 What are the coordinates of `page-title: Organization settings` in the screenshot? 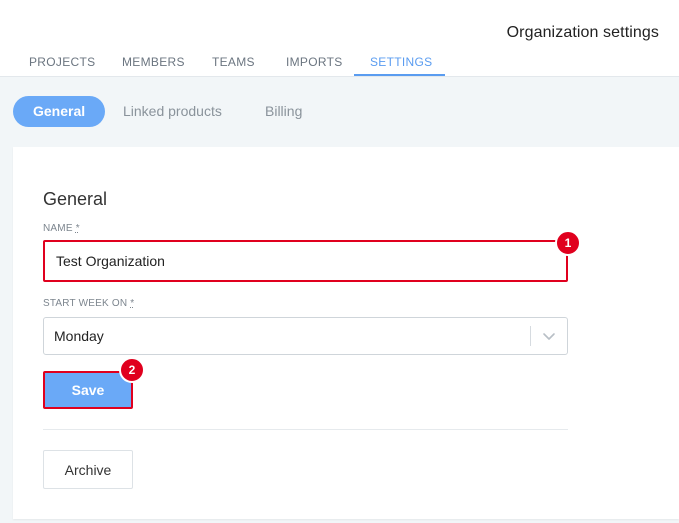 It's located at (582, 32).